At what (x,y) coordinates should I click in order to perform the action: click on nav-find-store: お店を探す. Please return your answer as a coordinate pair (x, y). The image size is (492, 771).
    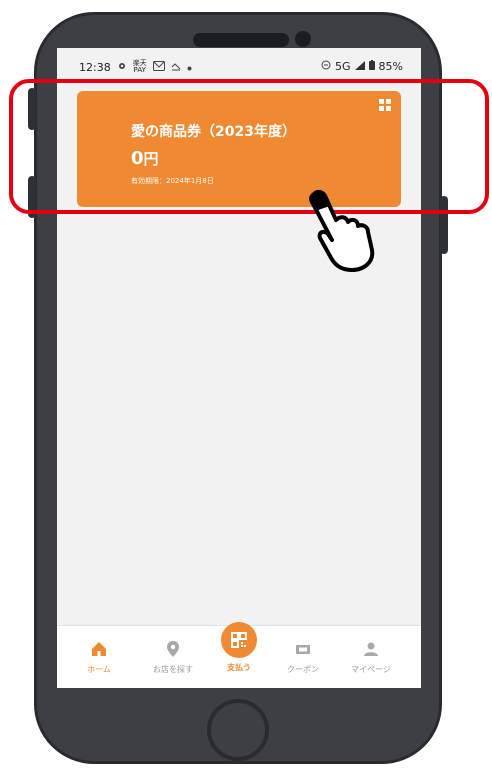
    Looking at the image, I should click on (173, 657).